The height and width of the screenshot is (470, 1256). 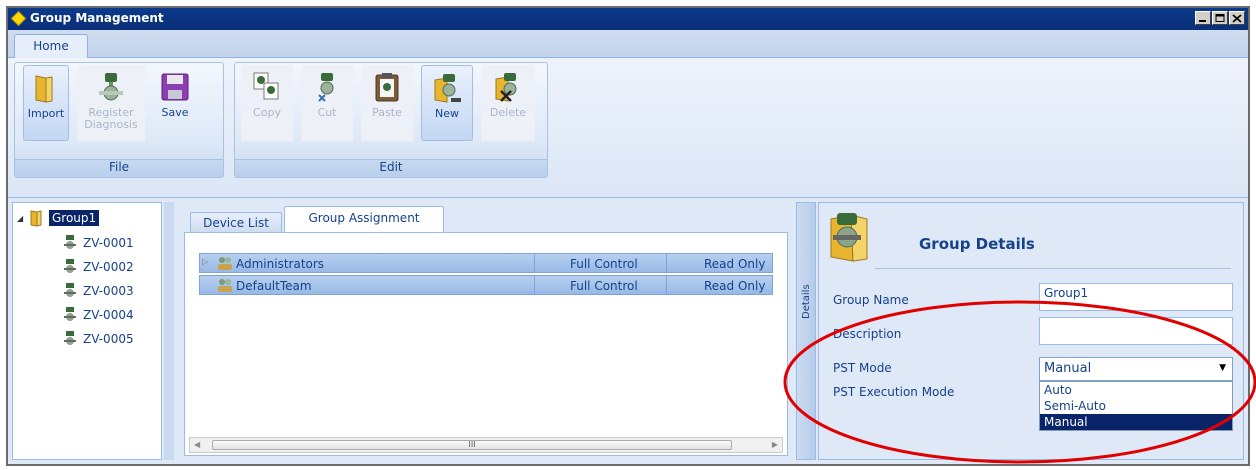 I want to click on window-title: Group Management, so click(x=97, y=18).